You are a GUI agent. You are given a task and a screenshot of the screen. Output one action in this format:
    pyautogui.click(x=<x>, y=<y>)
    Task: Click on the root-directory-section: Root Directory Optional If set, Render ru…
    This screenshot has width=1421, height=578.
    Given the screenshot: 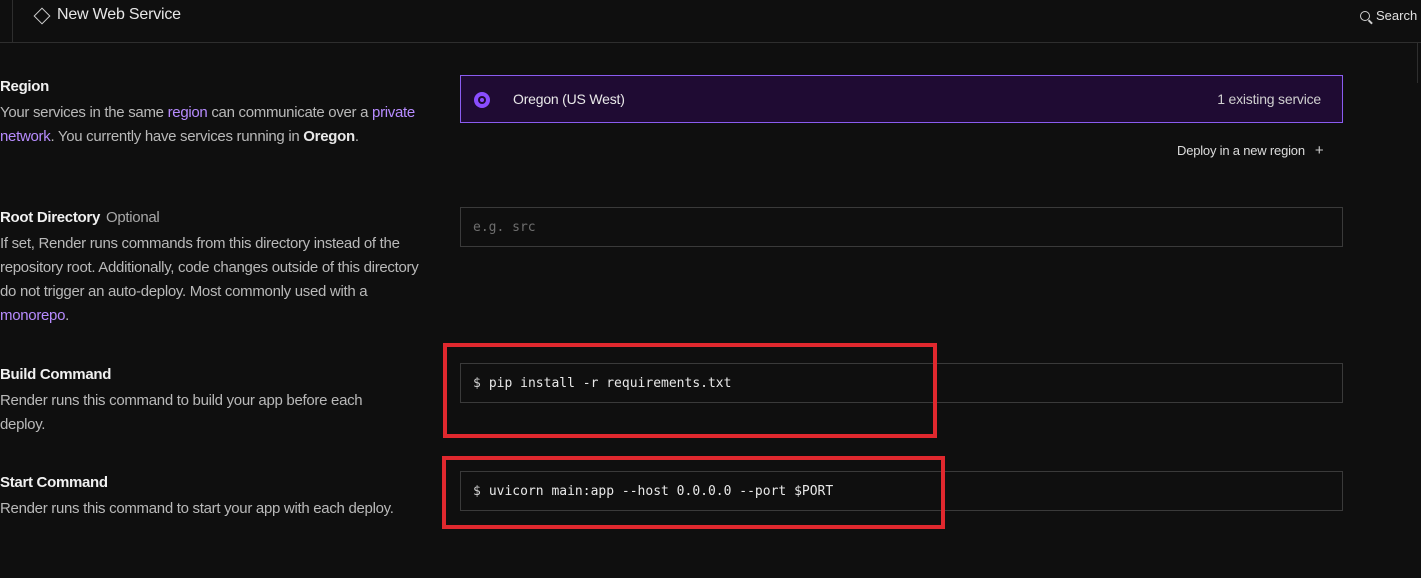 What is the action you would take?
    pyautogui.click(x=215, y=268)
    